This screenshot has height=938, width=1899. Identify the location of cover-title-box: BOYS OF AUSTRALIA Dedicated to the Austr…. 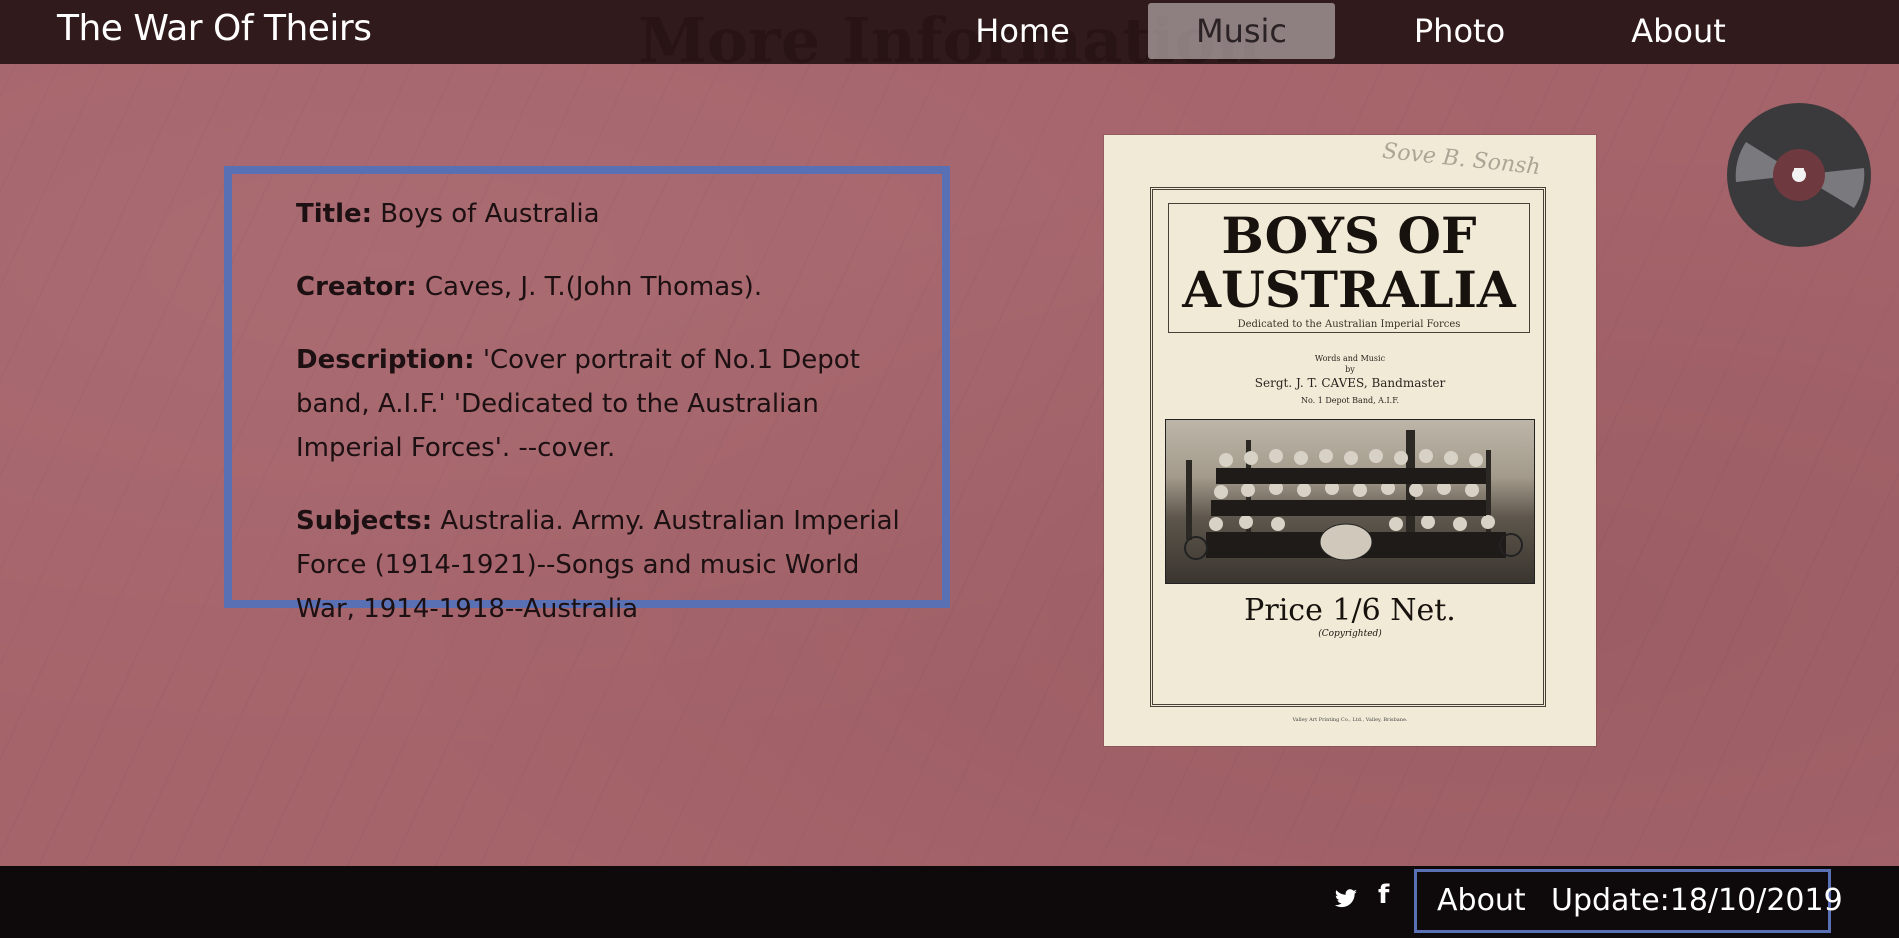
(1349, 268).